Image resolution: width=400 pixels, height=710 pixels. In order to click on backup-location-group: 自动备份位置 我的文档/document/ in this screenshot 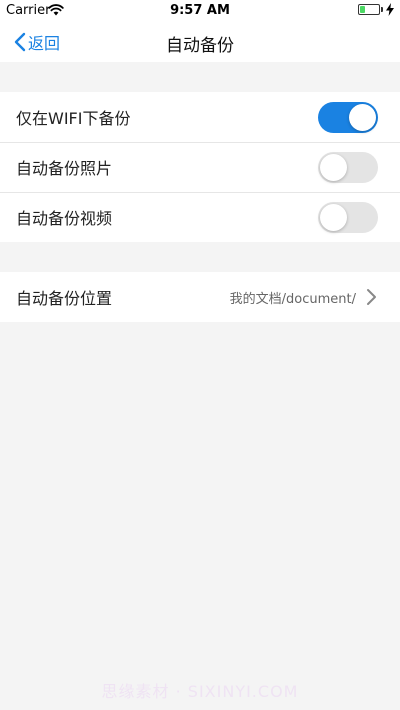, I will do `click(200, 297)`.